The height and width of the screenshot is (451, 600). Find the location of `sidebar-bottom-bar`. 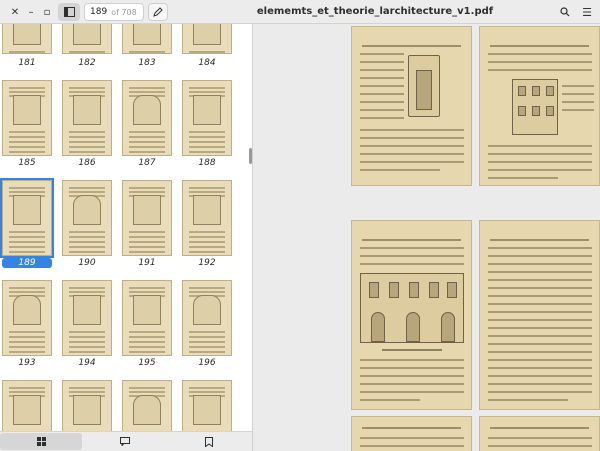

sidebar-bottom-bar is located at coordinates (126, 441).